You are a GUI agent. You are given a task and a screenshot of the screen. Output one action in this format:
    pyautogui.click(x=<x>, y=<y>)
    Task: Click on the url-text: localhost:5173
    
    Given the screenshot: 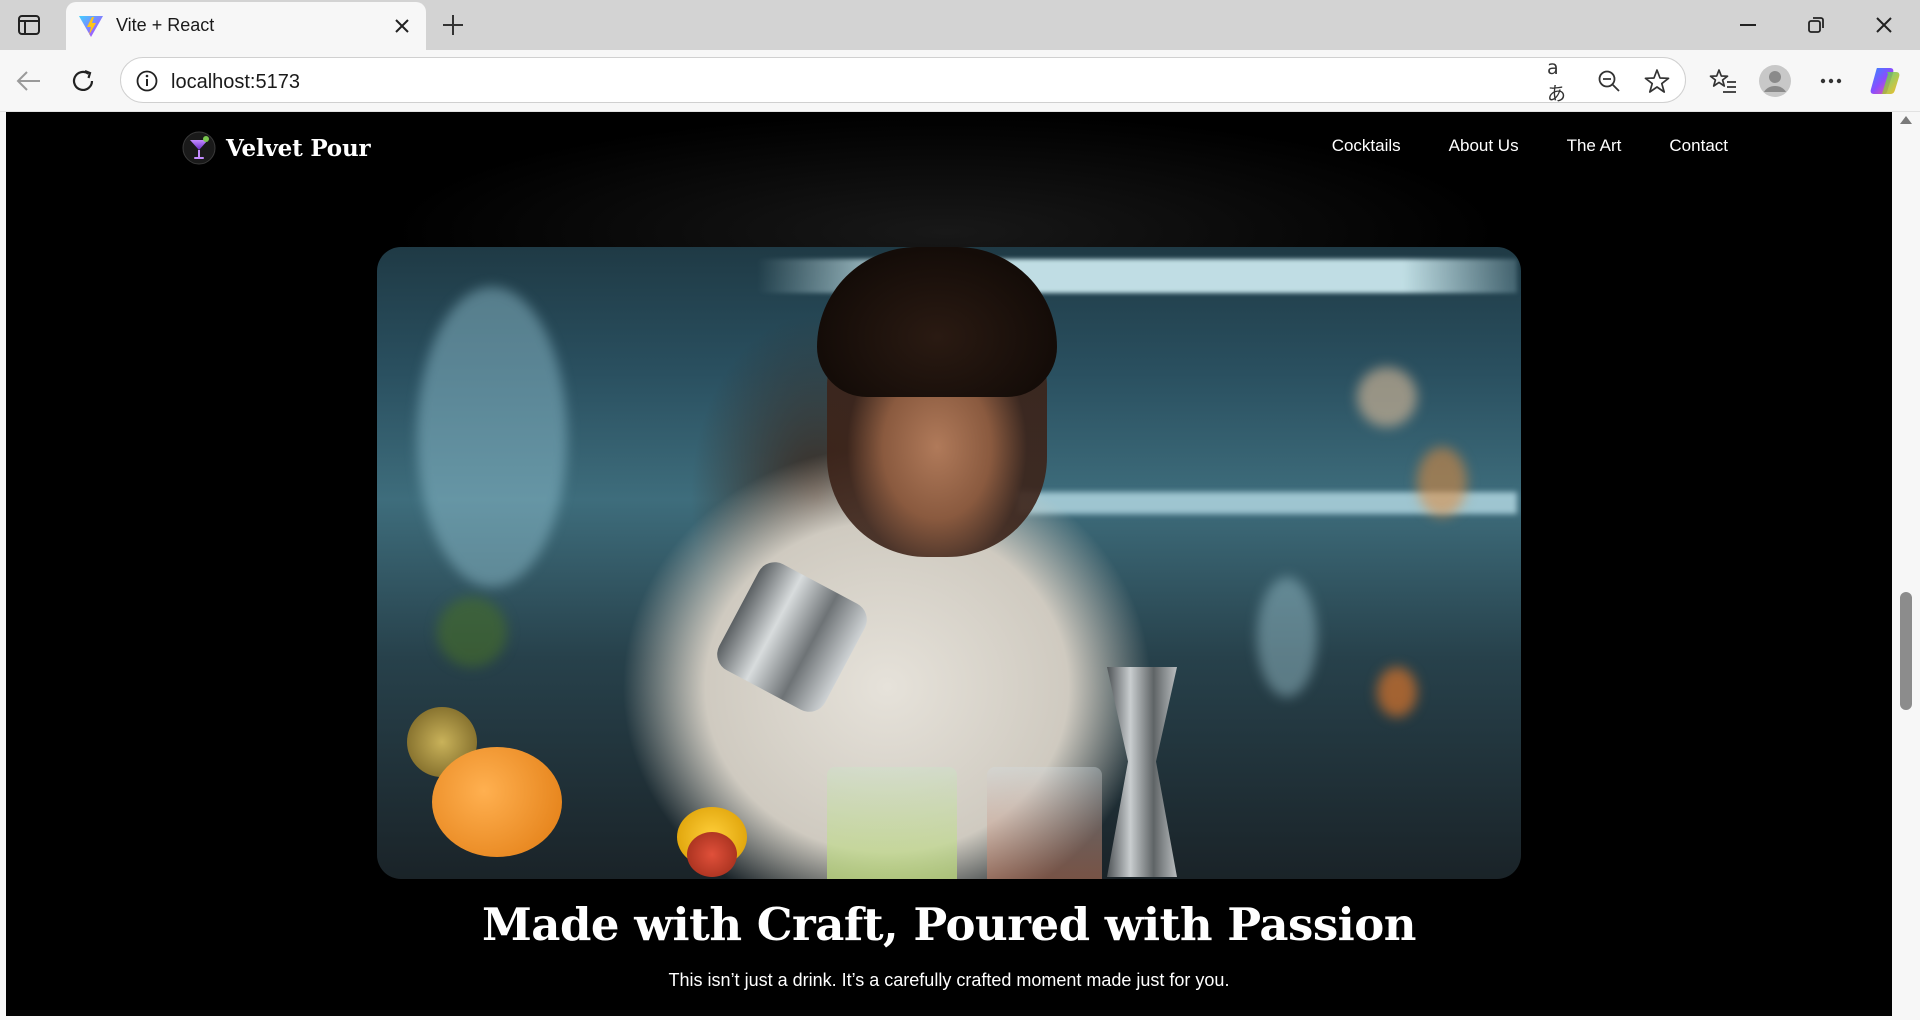 What is the action you would take?
    pyautogui.click(x=235, y=82)
    